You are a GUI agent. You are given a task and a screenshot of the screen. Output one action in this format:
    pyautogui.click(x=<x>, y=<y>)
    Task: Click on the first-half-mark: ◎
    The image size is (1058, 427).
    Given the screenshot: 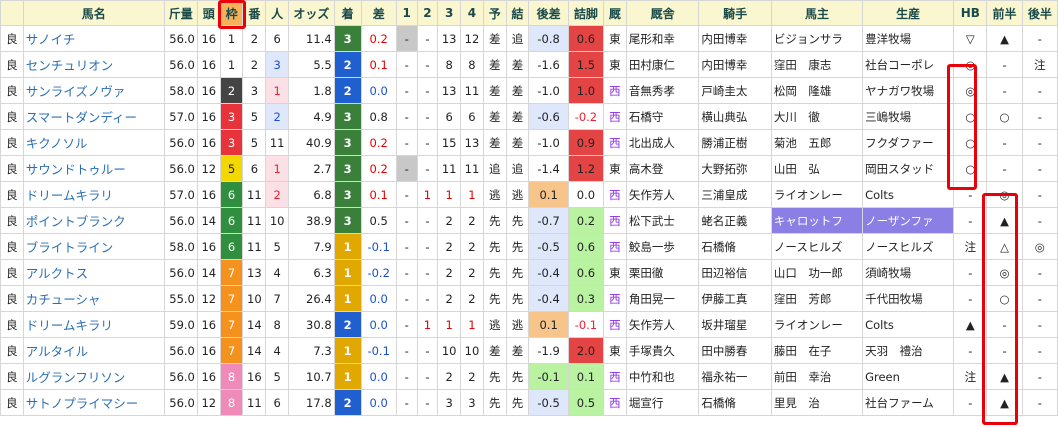 What is the action you would take?
    pyautogui.click(x=1004, y=194)
    